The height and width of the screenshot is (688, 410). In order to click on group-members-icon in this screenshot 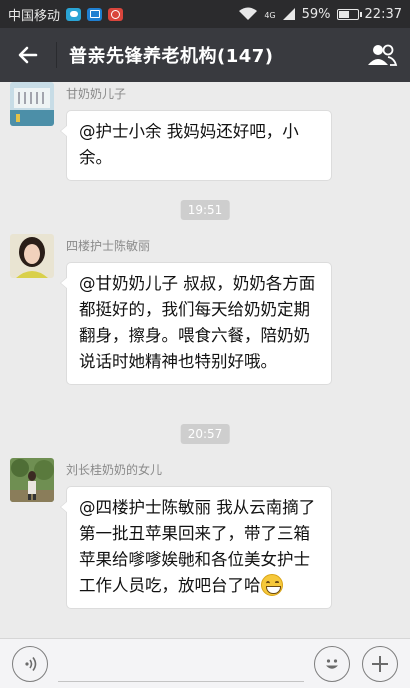, I will do `click(383, 55)`.